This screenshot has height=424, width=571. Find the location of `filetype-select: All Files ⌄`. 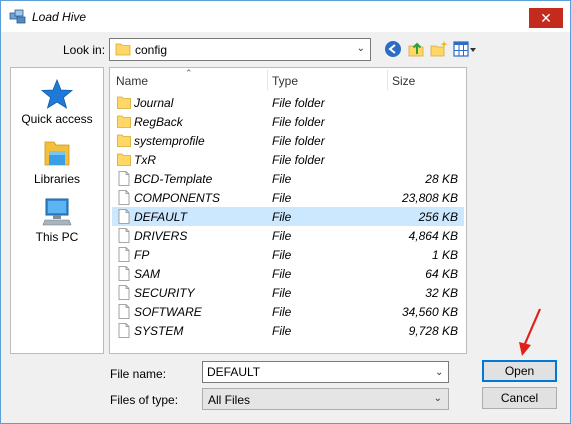

filetype-select: All Files ⌄ is located at coordinates (325, 399).